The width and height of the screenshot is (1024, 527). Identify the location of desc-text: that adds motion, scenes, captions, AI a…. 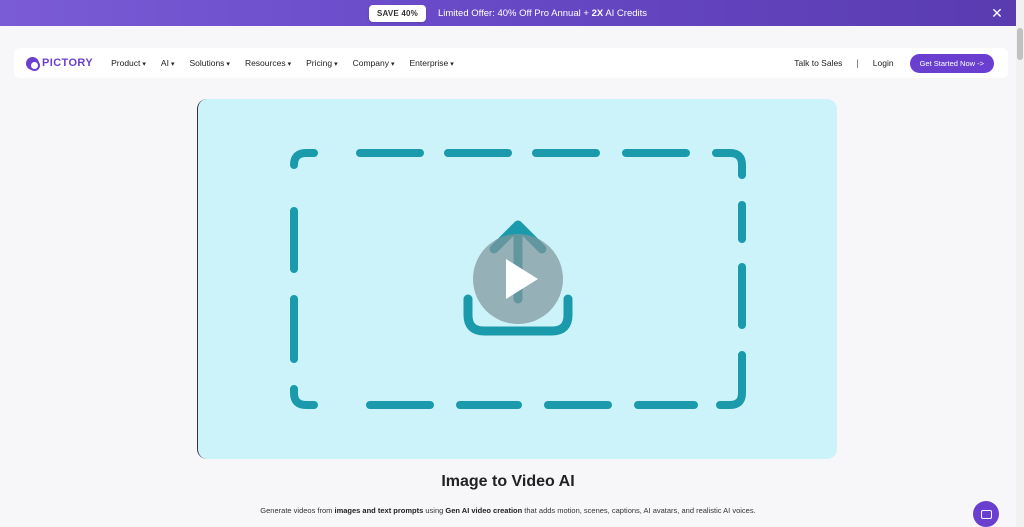
(639, 510).